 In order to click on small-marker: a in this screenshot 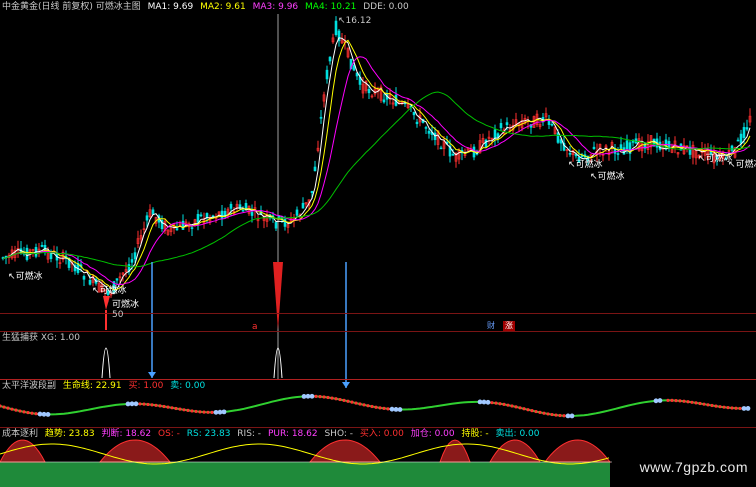, I will do `click(255, 327)`.